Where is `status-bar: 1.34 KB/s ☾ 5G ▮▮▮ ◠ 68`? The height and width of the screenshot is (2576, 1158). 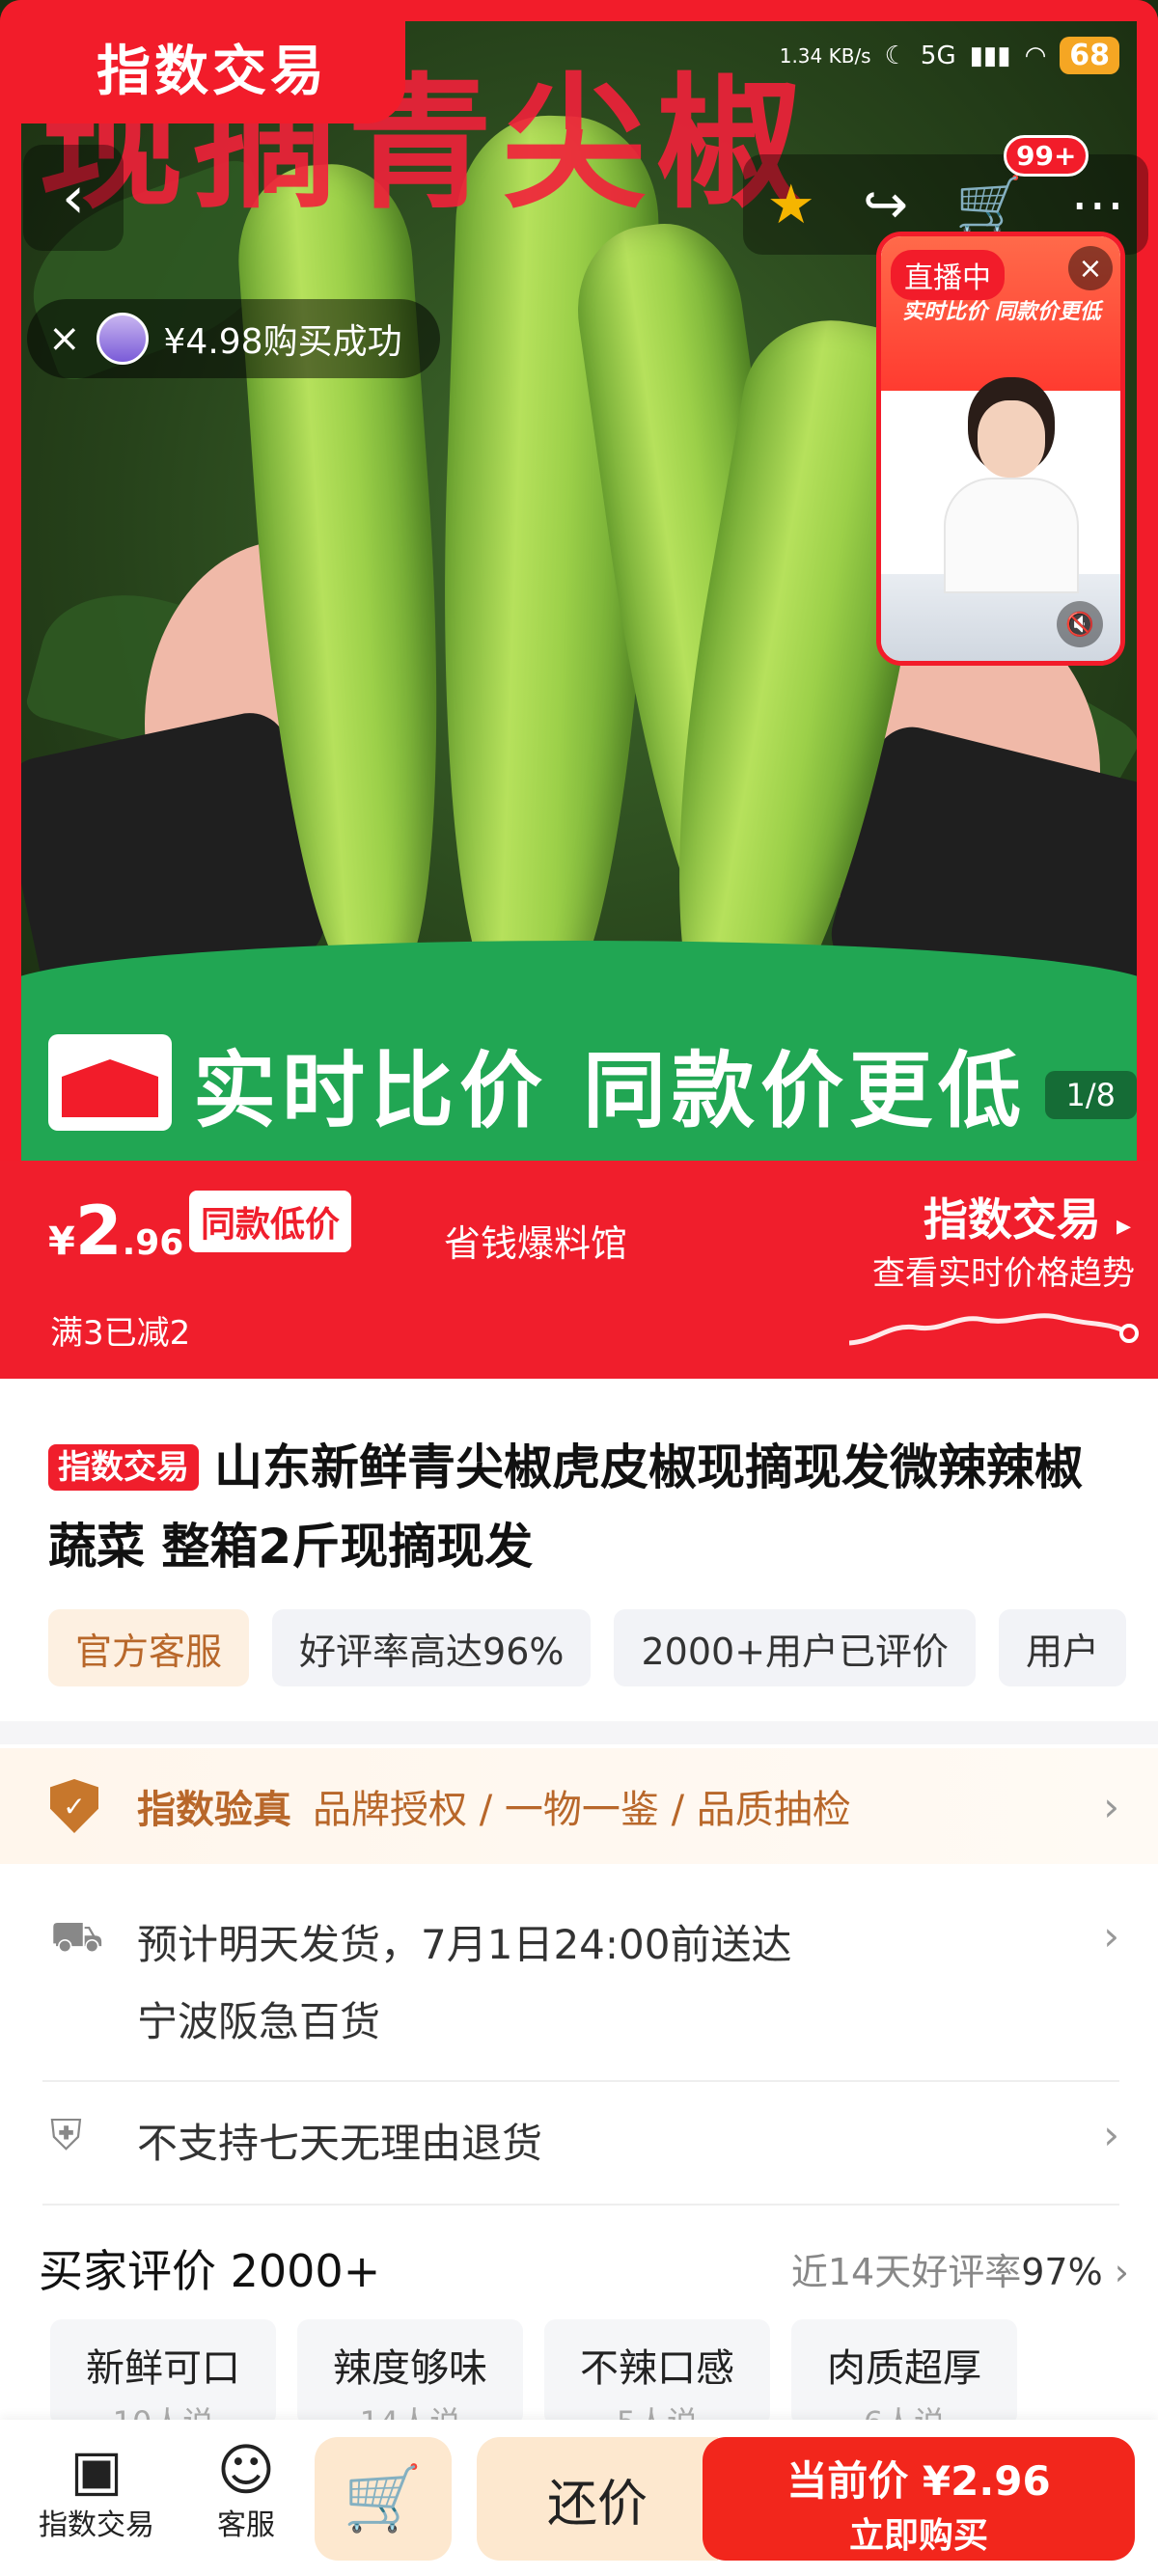
status-bar: 1.34 KB/s ☾ 5G ▮▮▮ ◠ 68 is located at coordinates (949, 56).